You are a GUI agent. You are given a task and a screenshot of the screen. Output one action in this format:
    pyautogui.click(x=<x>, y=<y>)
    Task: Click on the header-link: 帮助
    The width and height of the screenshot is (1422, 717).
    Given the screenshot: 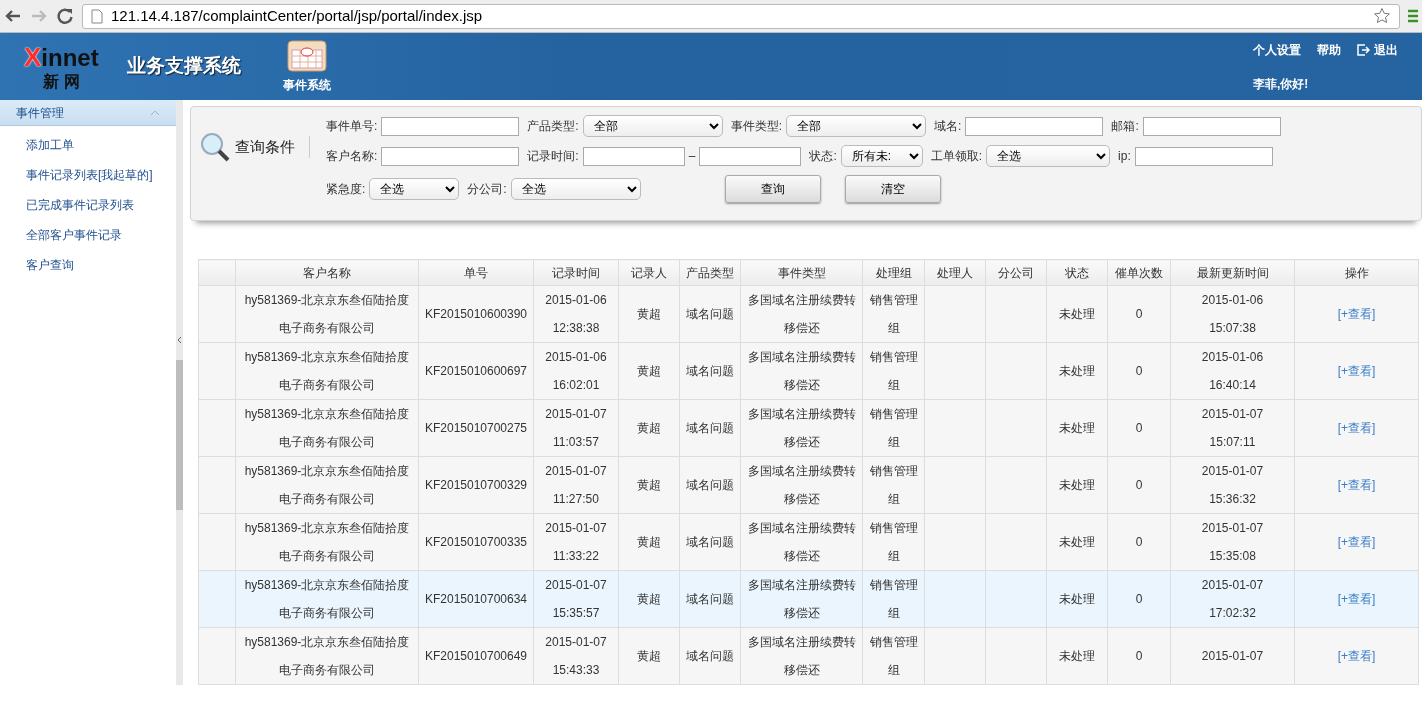 What is the action you would take?
    pyautogui.click(x=1329, y=49)
    